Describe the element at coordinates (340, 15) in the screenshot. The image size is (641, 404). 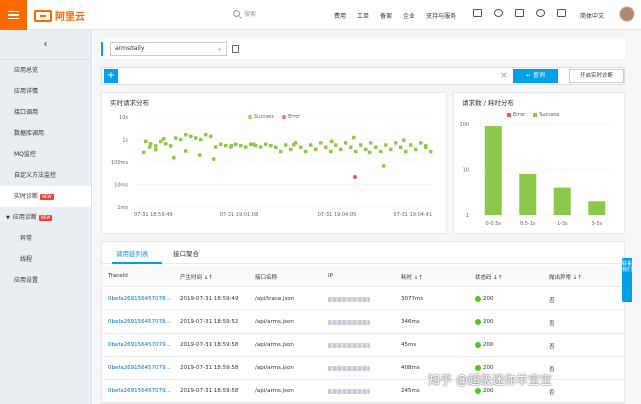
I see `nav-fees: 费用` at that location.